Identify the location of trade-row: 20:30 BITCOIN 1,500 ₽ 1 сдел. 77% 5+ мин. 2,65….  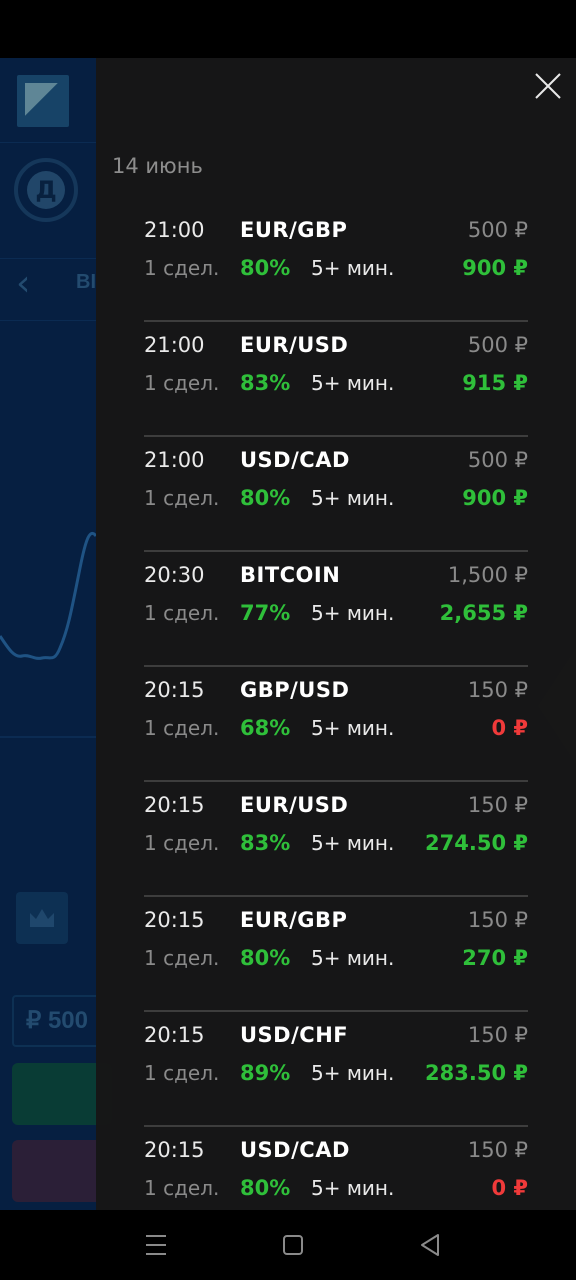
(336, 610).